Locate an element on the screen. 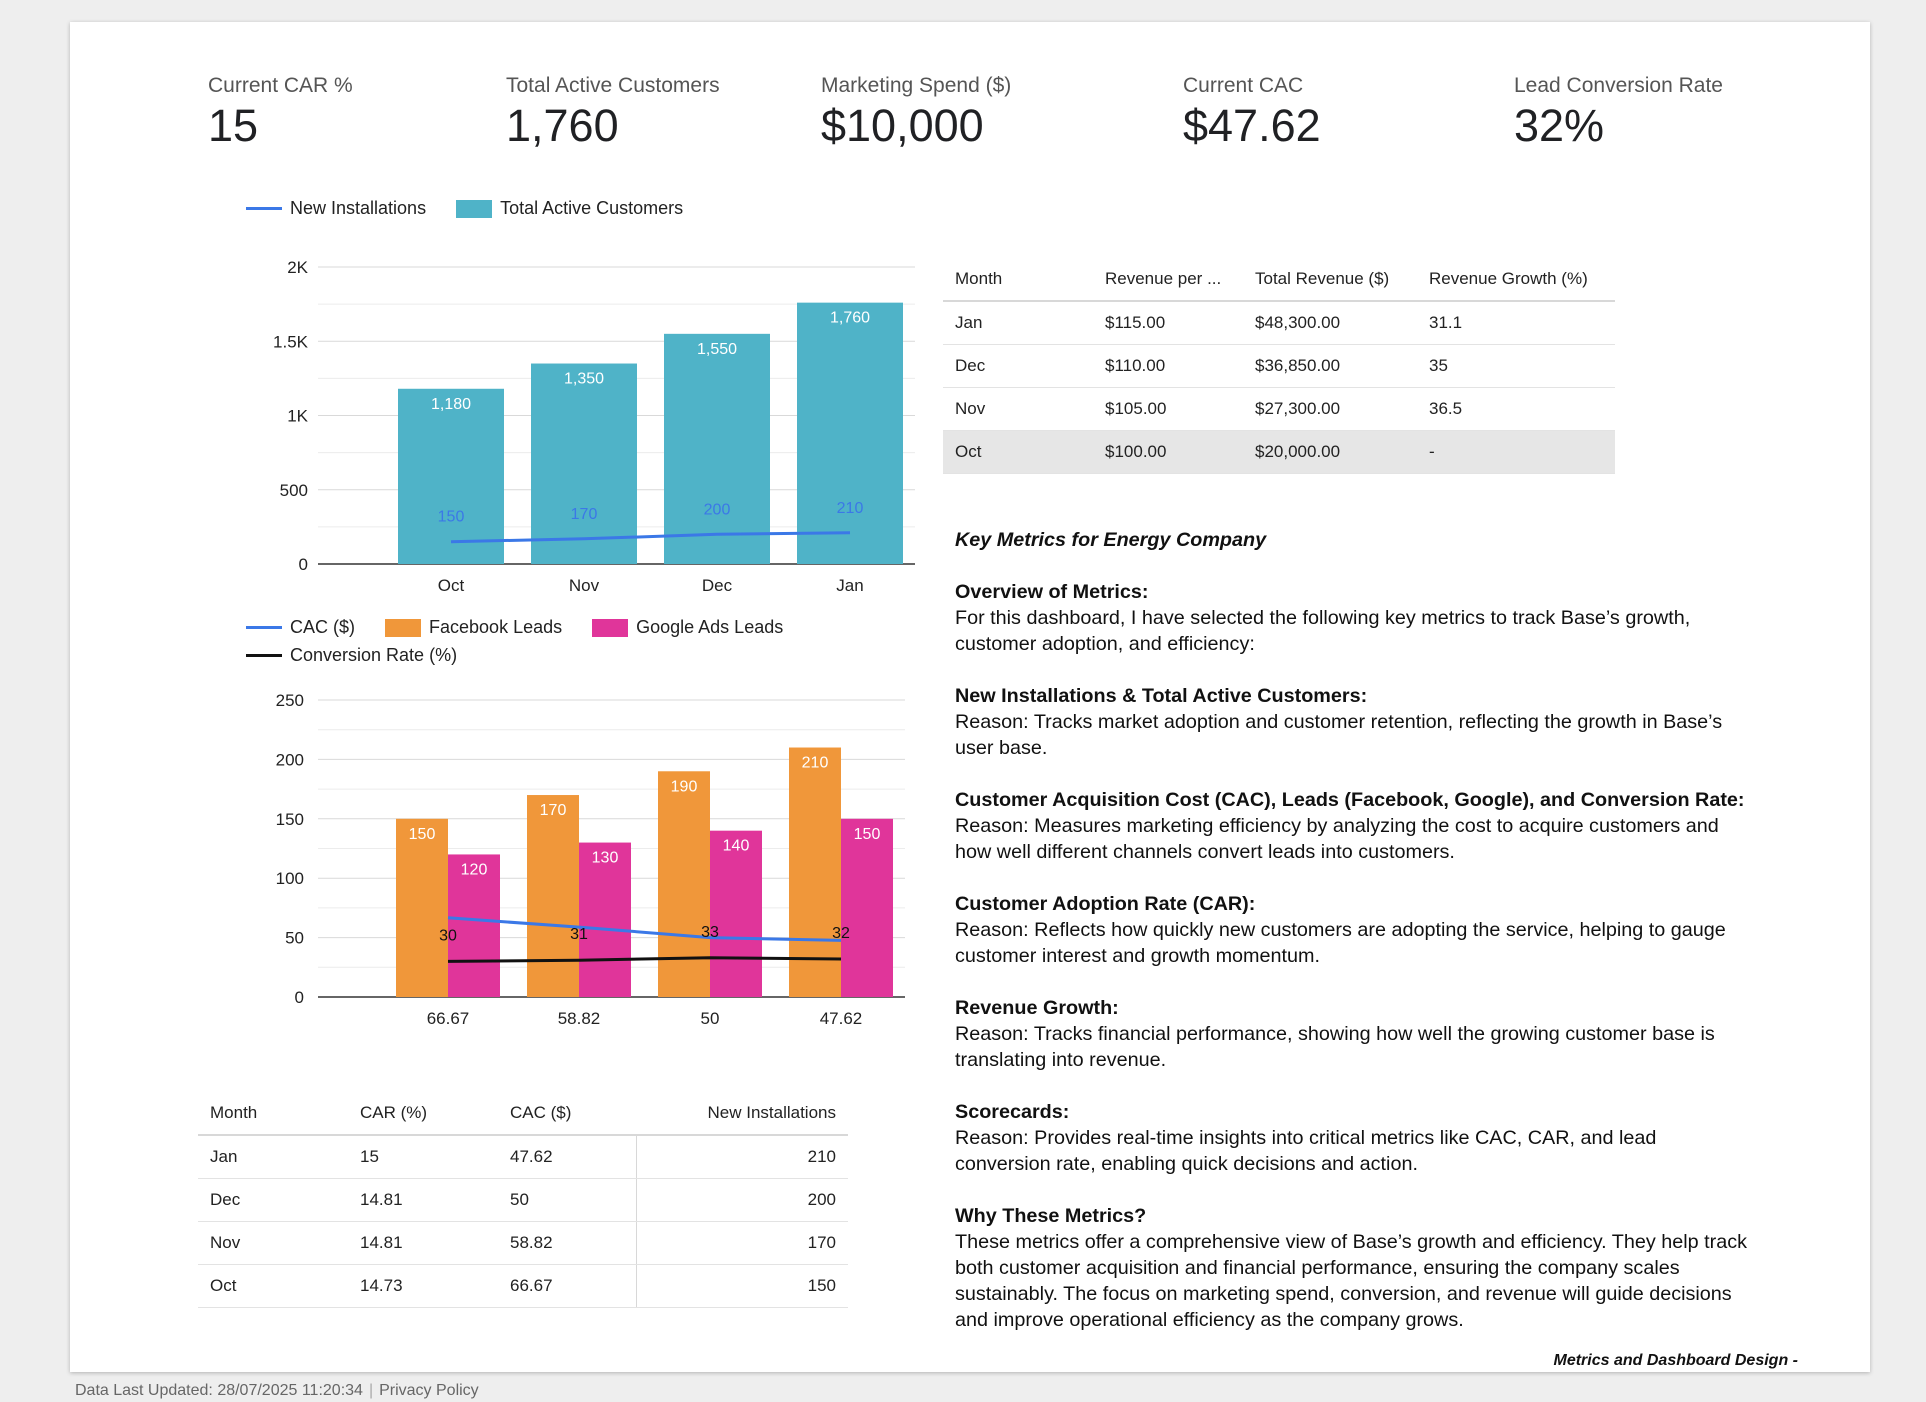  scorecard-value: 15 is located at coordinates (233, 125).